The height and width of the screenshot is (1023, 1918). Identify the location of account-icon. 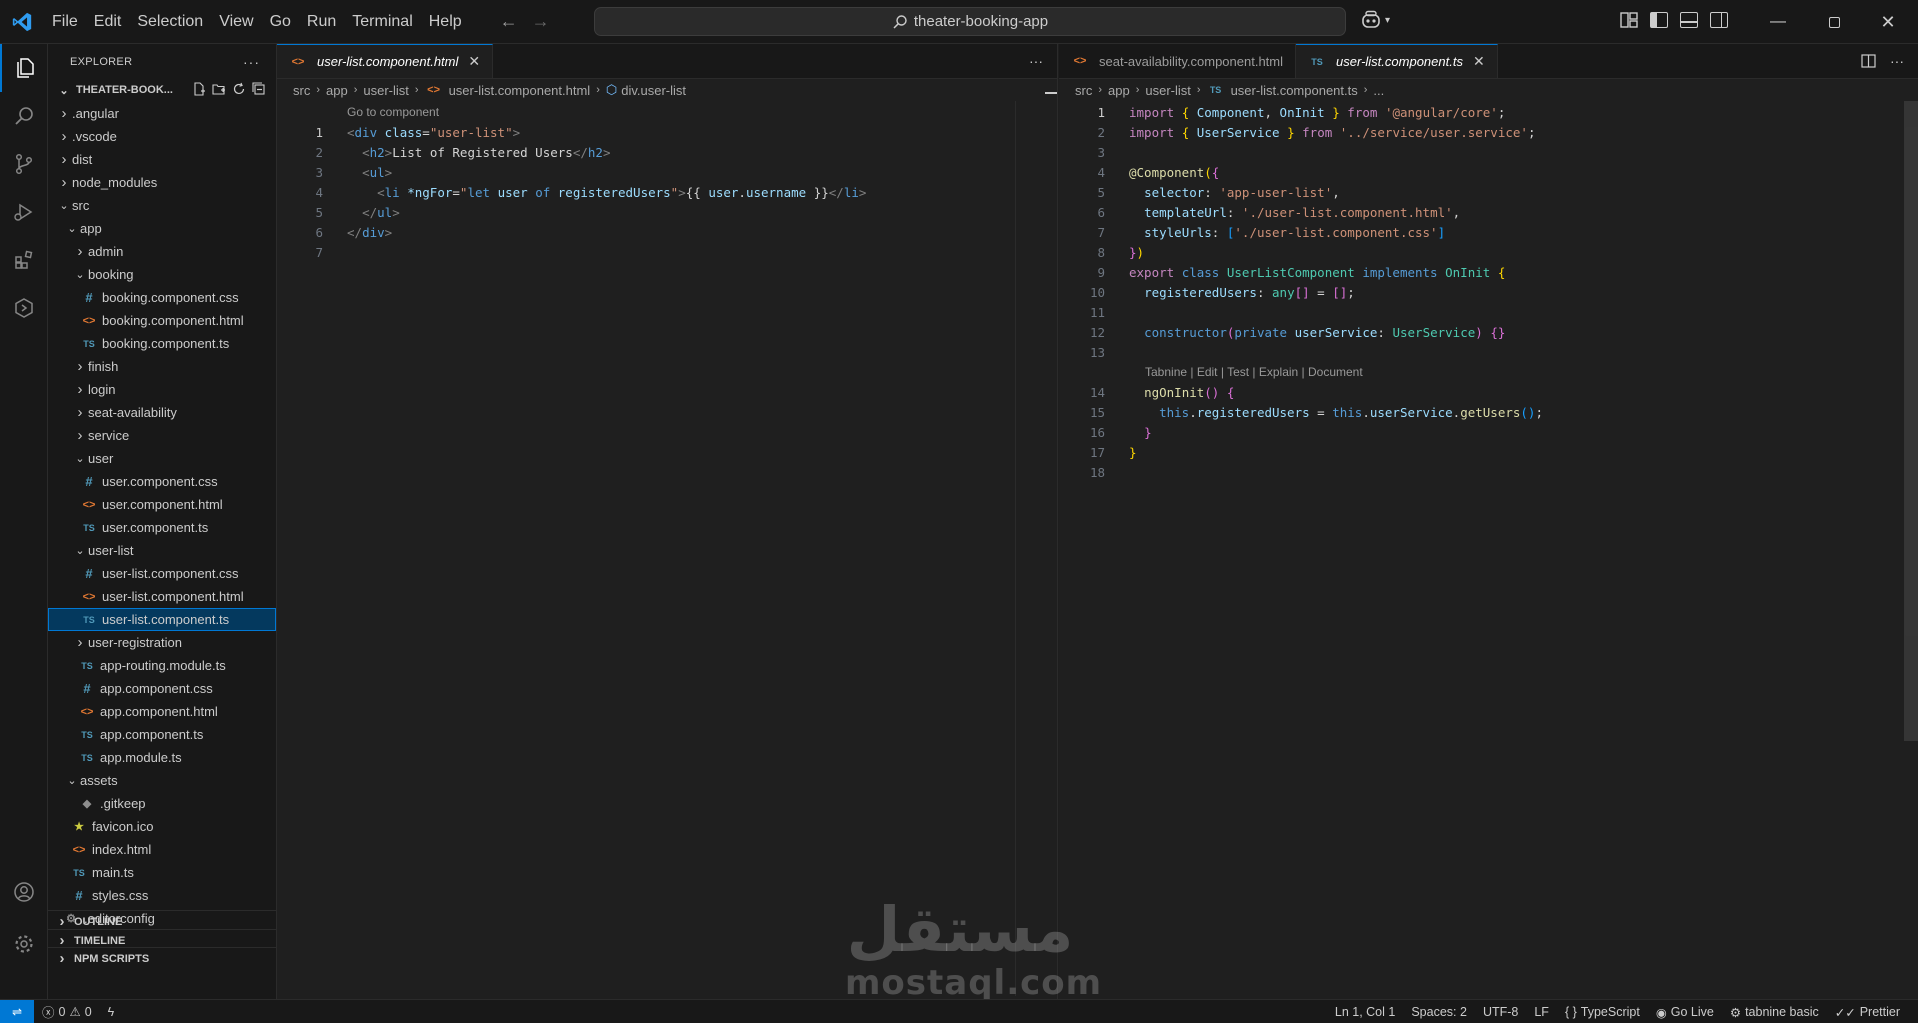
(24, 892).